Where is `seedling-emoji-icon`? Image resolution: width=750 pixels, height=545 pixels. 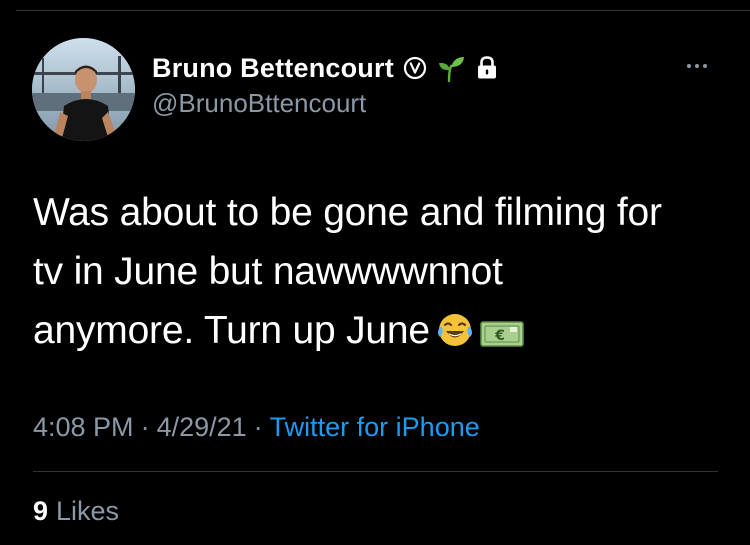
seedling-emoji-icon is located at coordinates (451, 68).